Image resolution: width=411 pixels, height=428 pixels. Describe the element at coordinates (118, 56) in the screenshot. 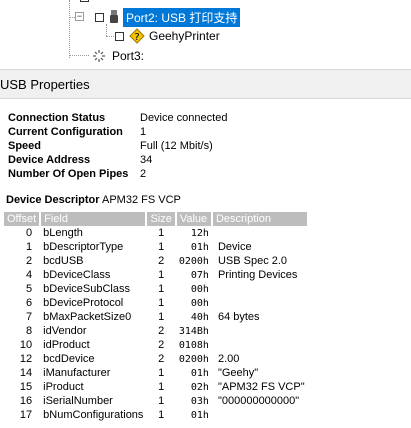

I see `tree-item-port3: Port3:` at that location.